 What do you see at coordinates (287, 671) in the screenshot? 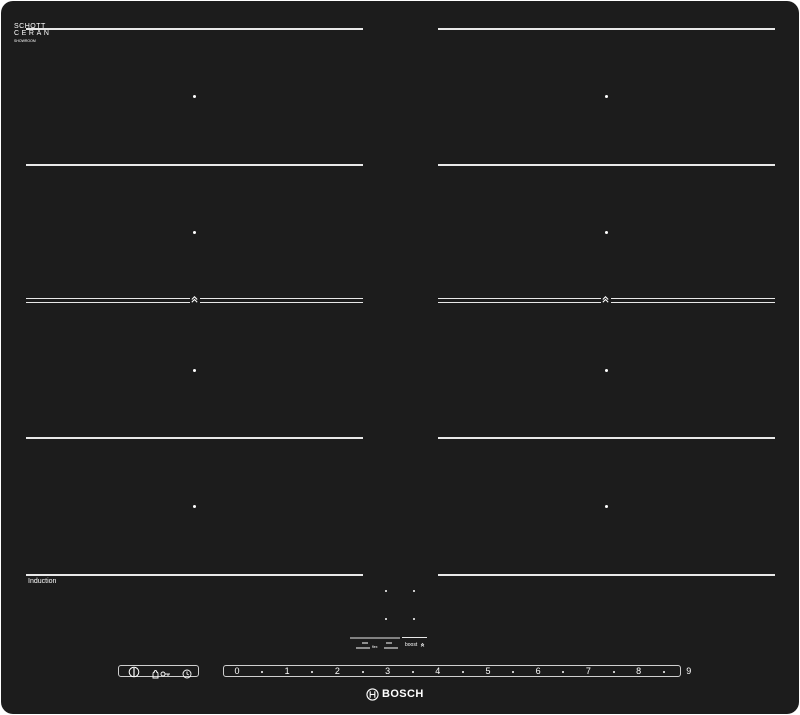
I see `power-level-1: 1` at bounding box center [287, 671].